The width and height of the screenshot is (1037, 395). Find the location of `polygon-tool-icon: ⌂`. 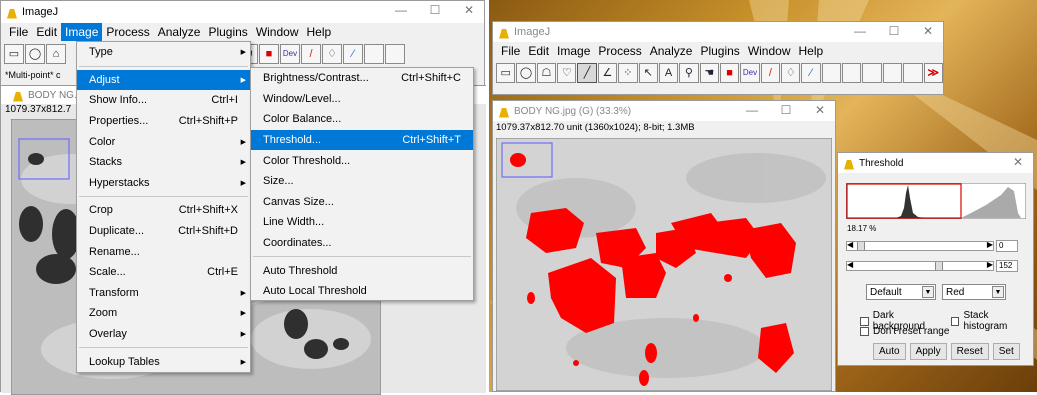

polygon-tool-icon: ⌂ is located at coordinates (56, 53).